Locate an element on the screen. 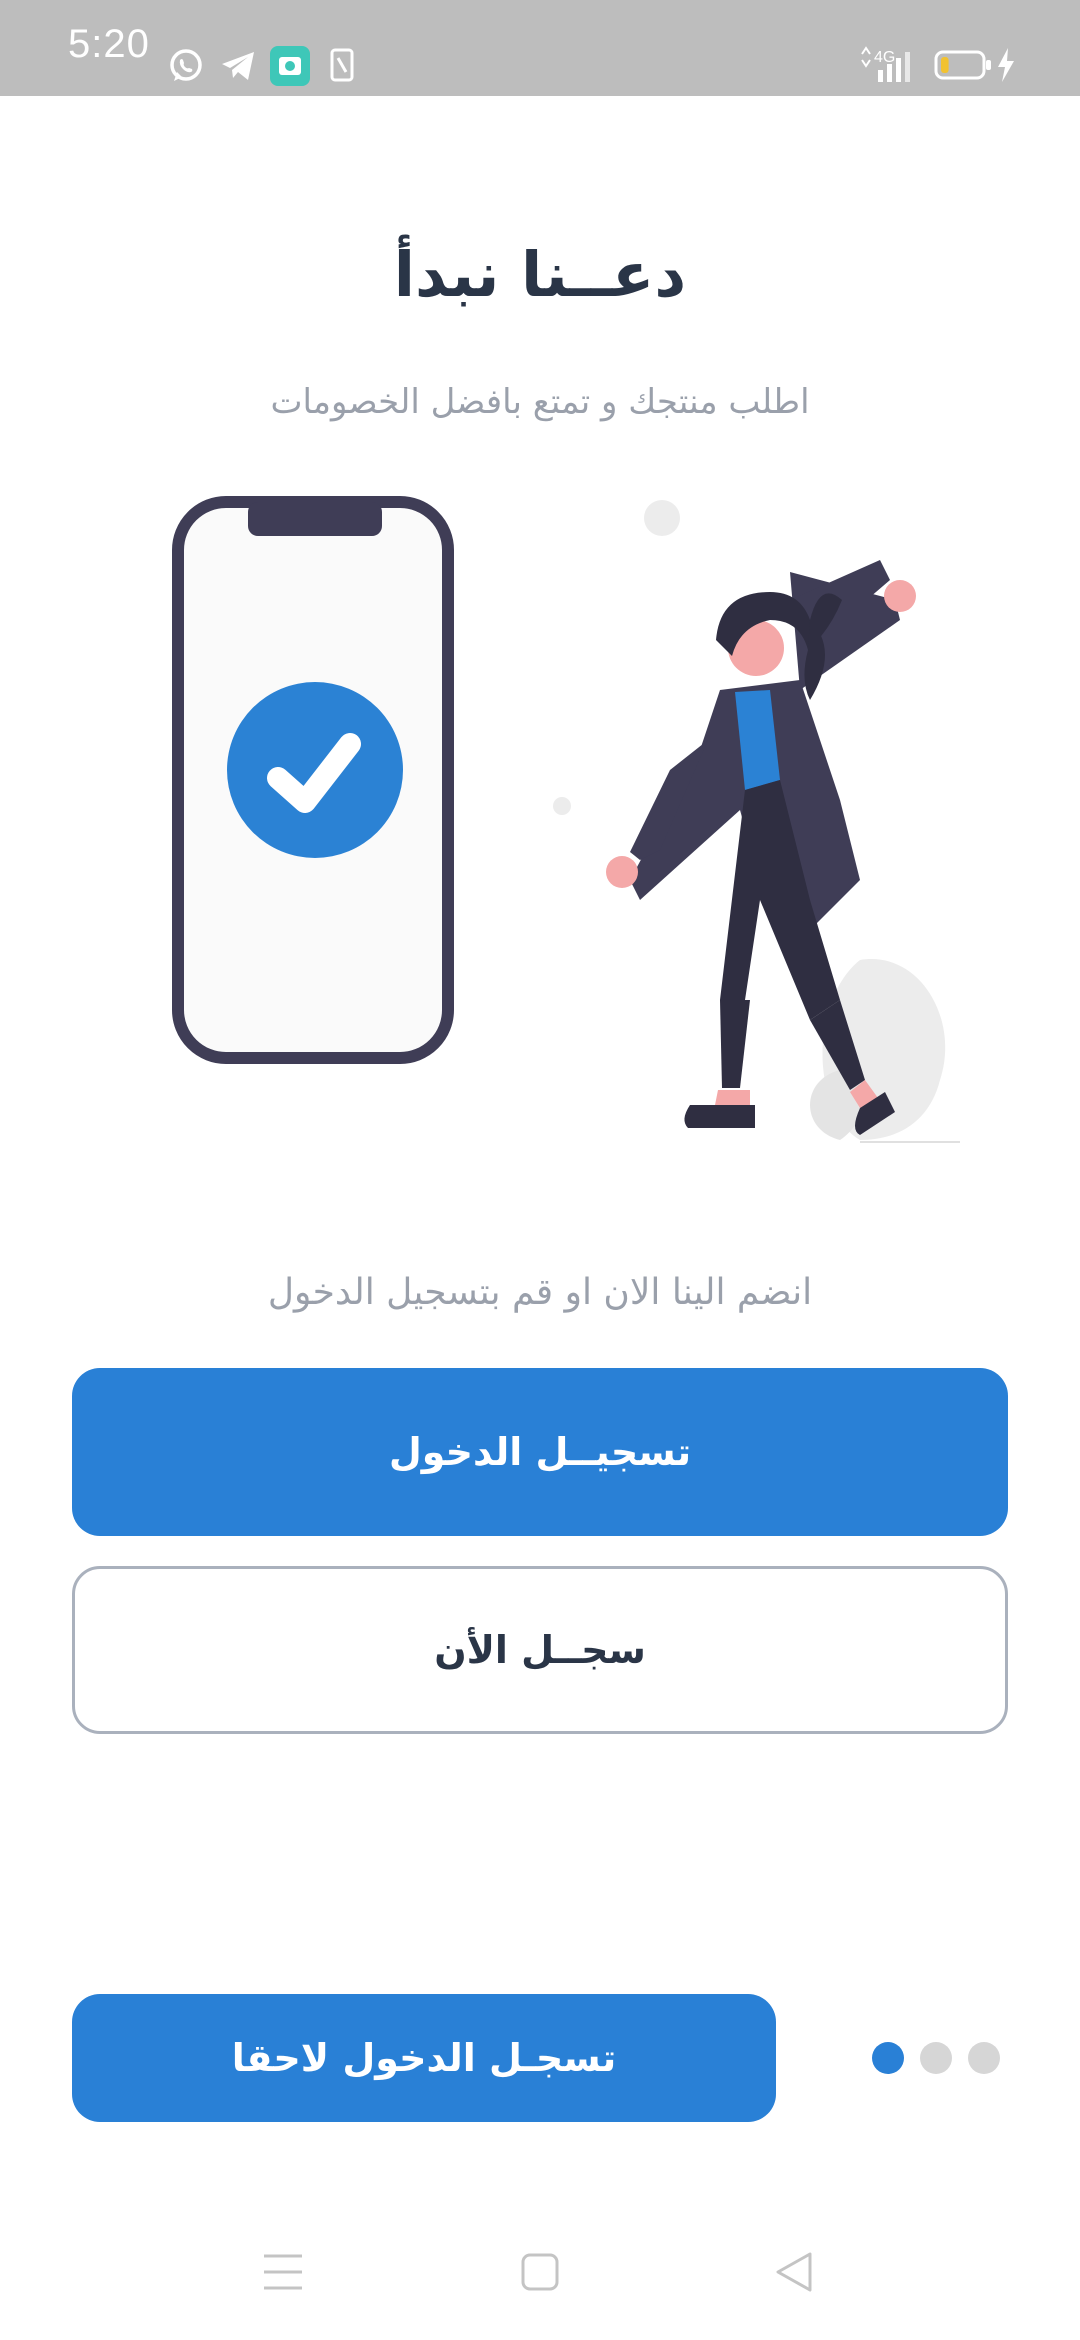 This screenshot has height=2340, width=1080. menu-icon is located at coordinates (283, 2272).